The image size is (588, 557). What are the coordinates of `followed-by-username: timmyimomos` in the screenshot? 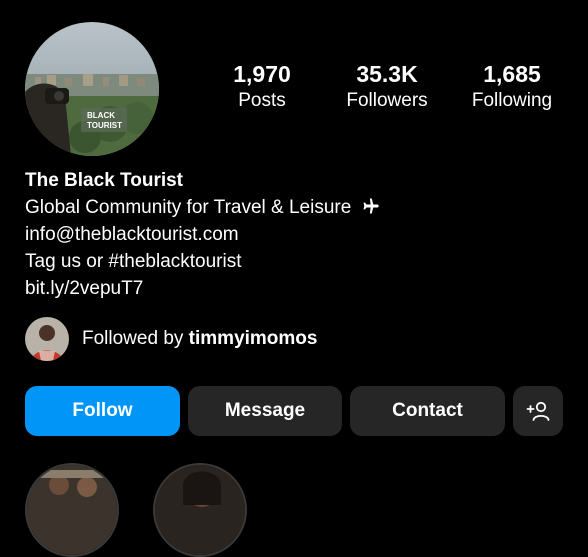 It's located at (253, 338).